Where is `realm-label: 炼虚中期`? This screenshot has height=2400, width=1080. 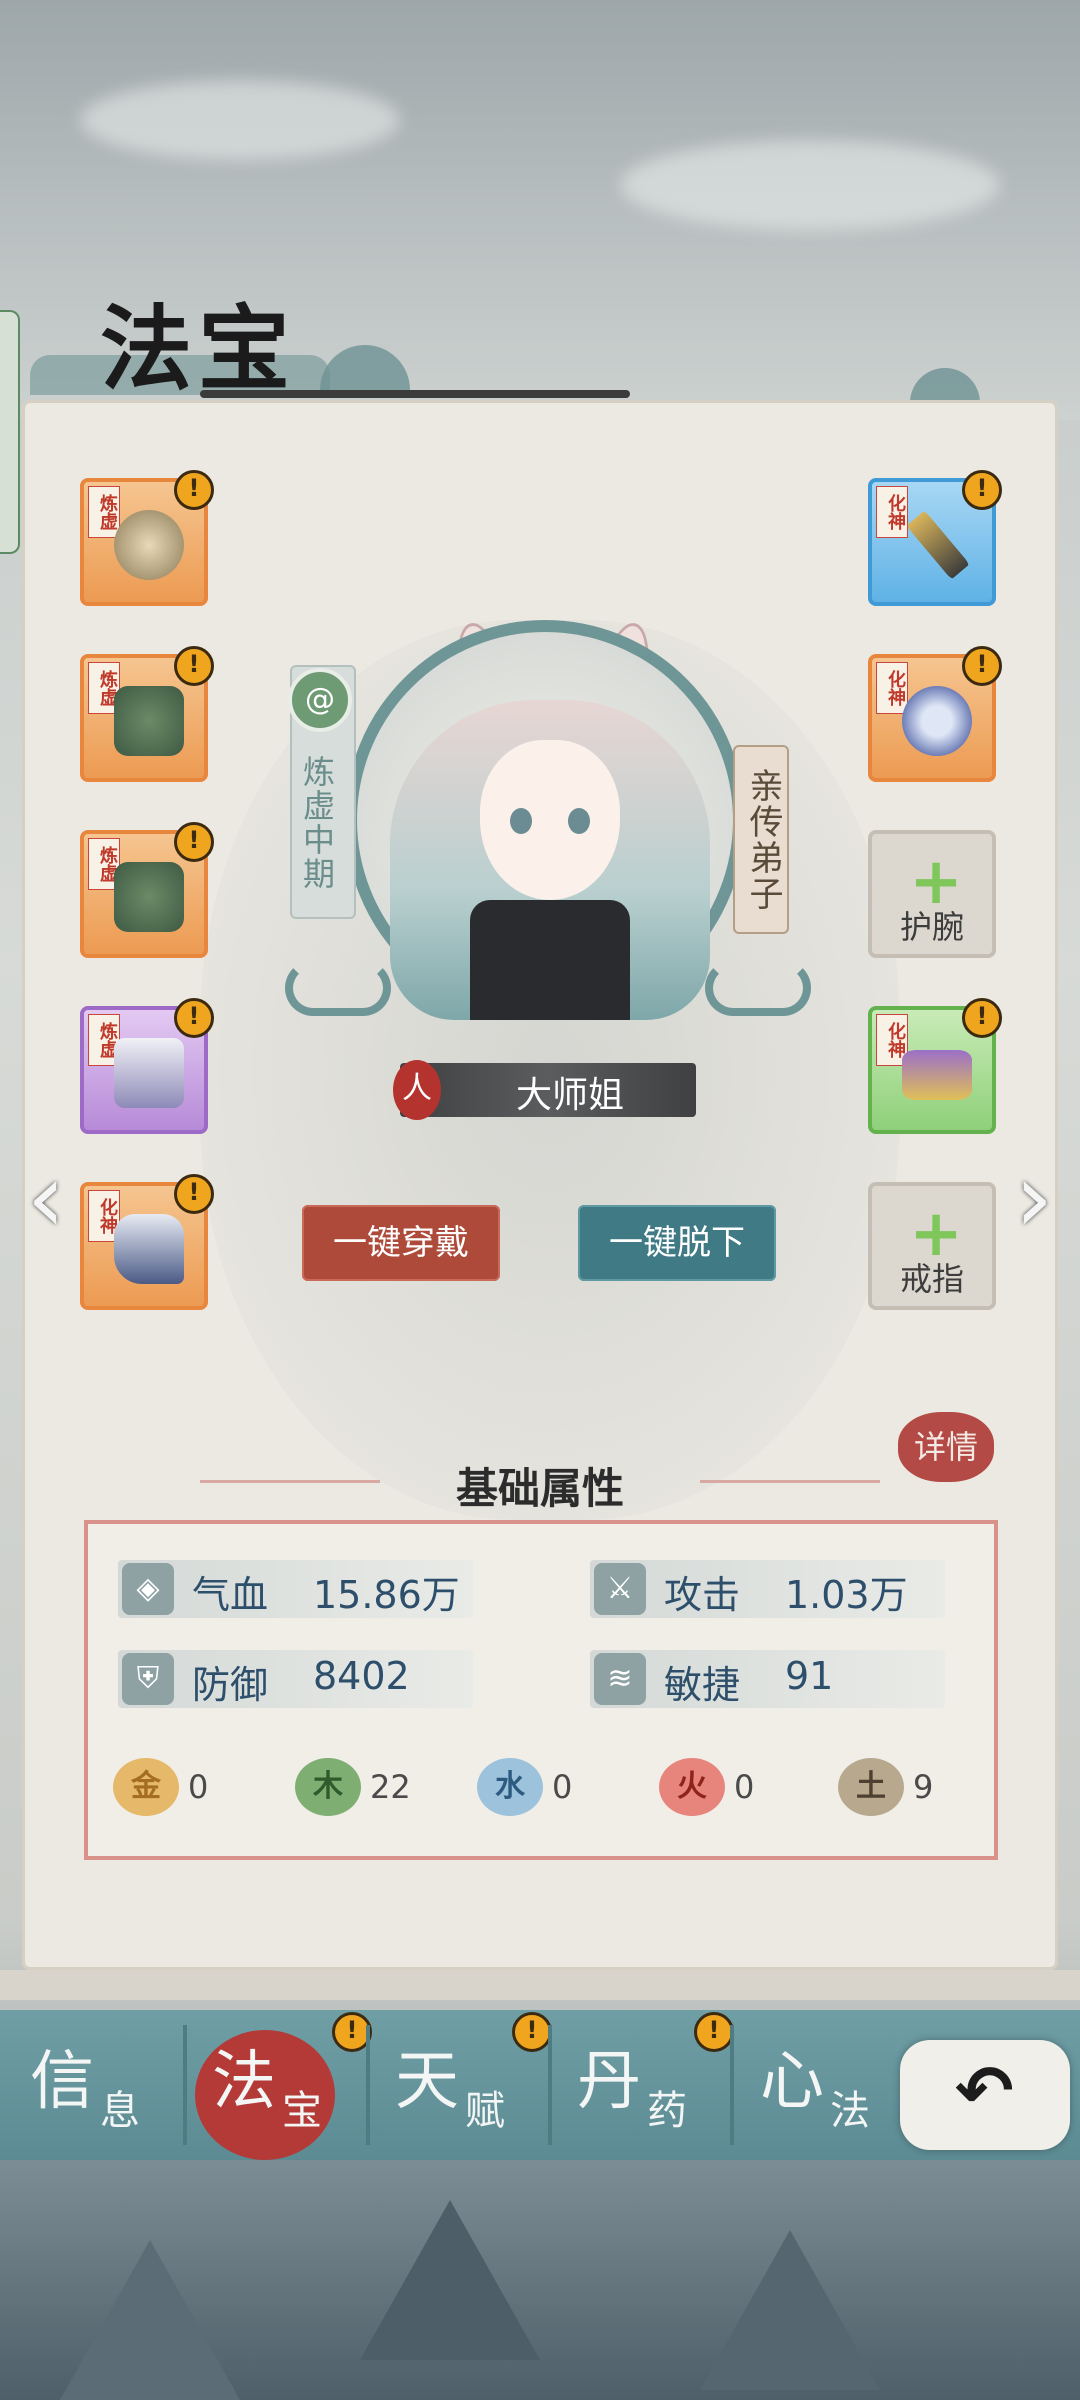
realm-label: 炼虚中期 is located at coordinates (317, 823).